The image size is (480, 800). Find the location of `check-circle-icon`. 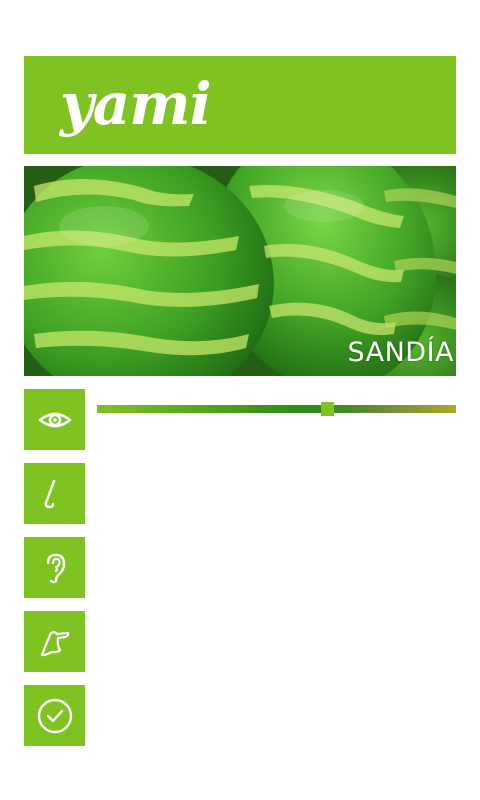

check-circle-icon is located at coordinates (54, 715).